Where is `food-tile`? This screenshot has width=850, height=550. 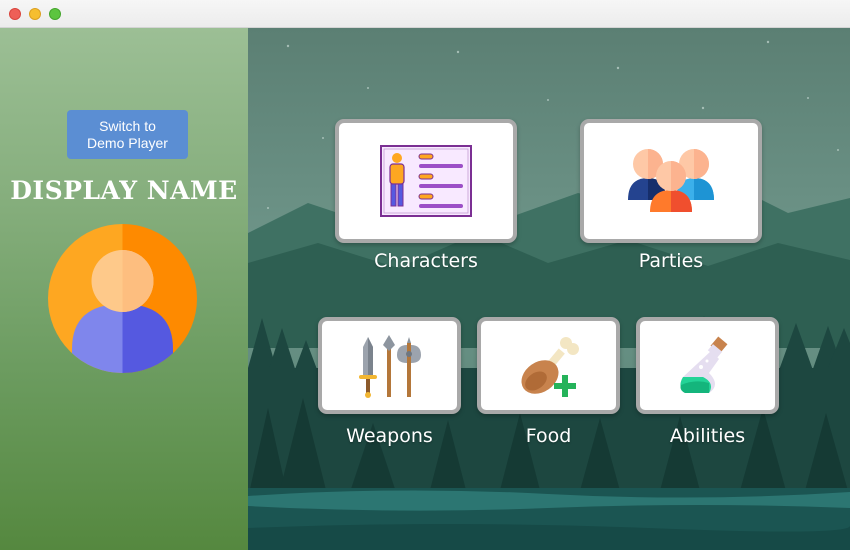
food-tile is located at coordinates (548, 365).